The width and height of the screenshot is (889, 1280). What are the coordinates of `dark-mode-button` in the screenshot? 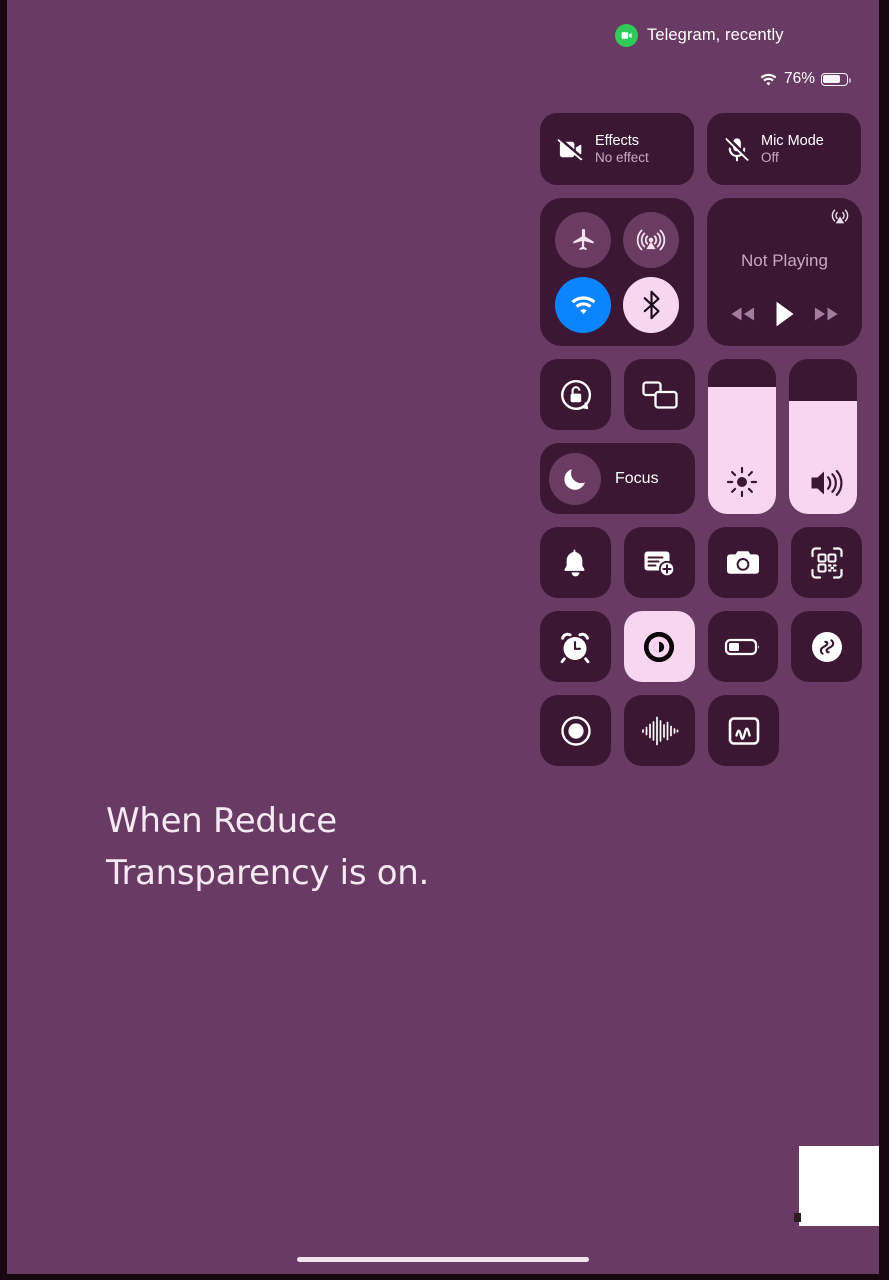 It's located at (659, 646).